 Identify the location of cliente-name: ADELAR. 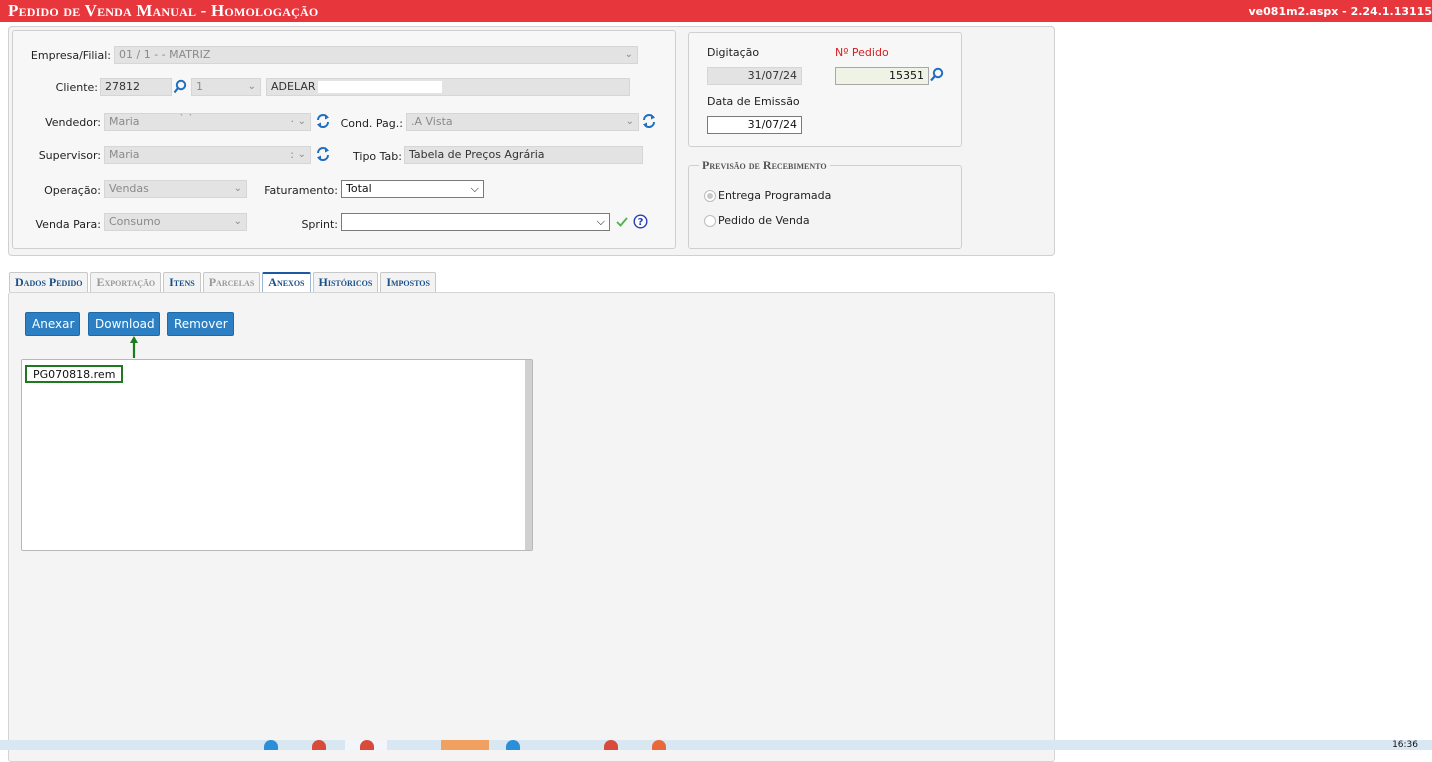
(293, 86).